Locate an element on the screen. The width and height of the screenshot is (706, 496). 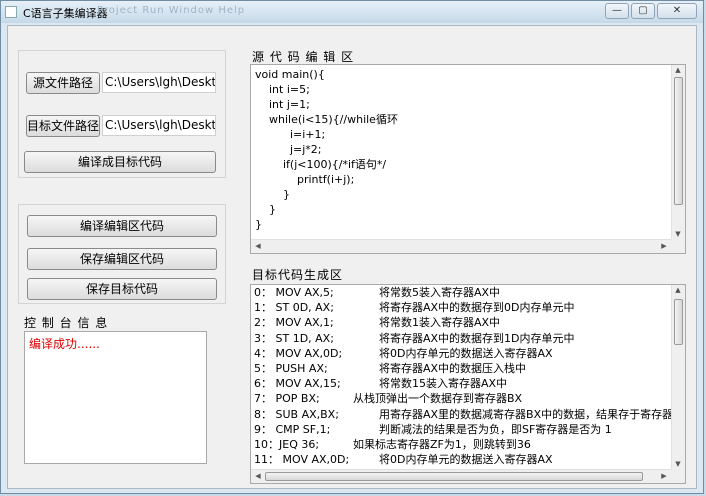
target-row-comment: 如果标志寄存器ZF为1，则跳转到36 is located at coordinates (442, 444).